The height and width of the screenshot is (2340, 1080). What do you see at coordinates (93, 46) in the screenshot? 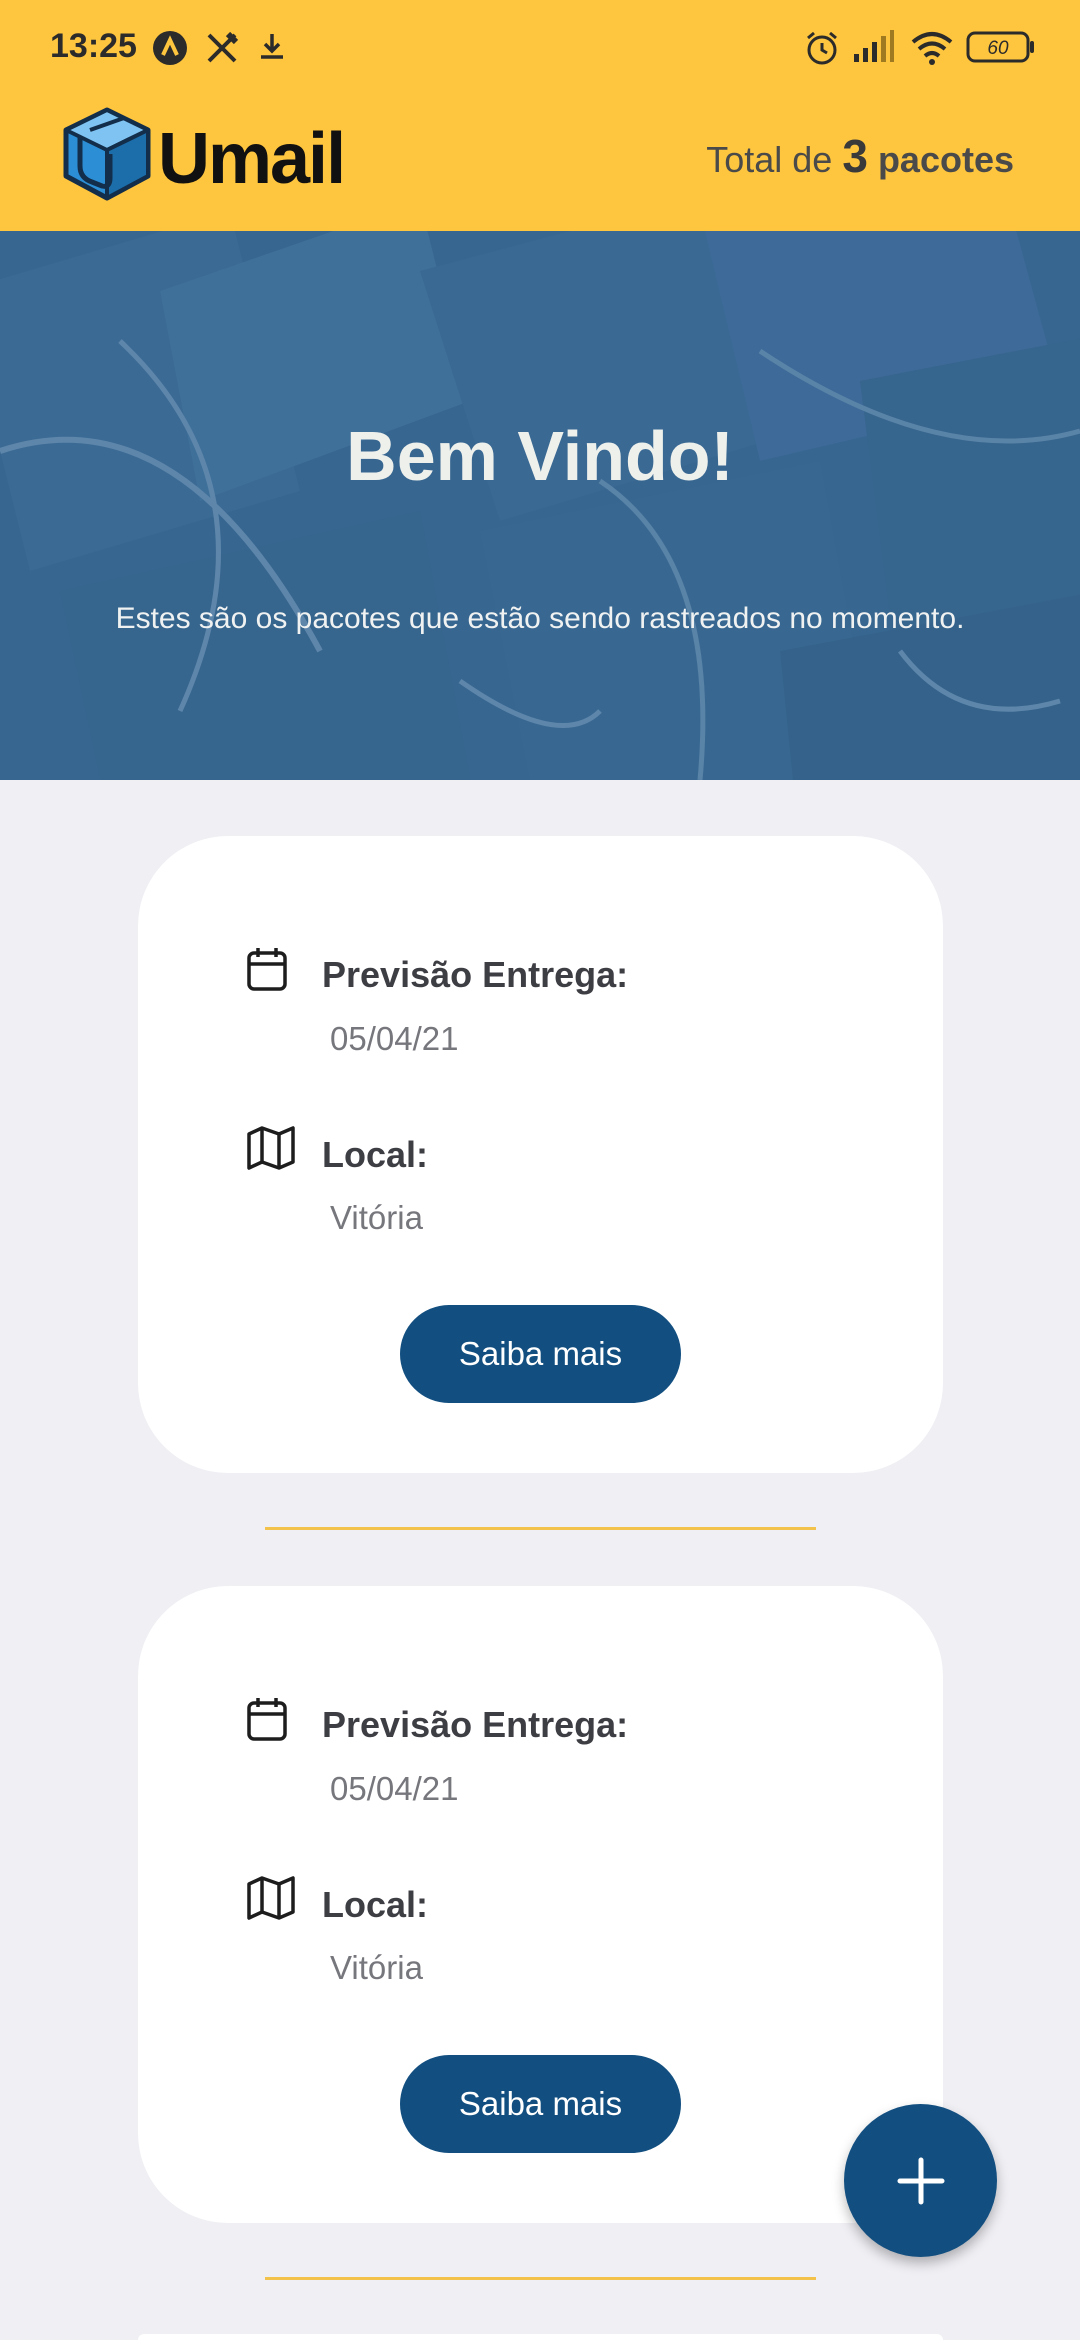
I see `status-time: 13:25` at bounding box center [93, 46].